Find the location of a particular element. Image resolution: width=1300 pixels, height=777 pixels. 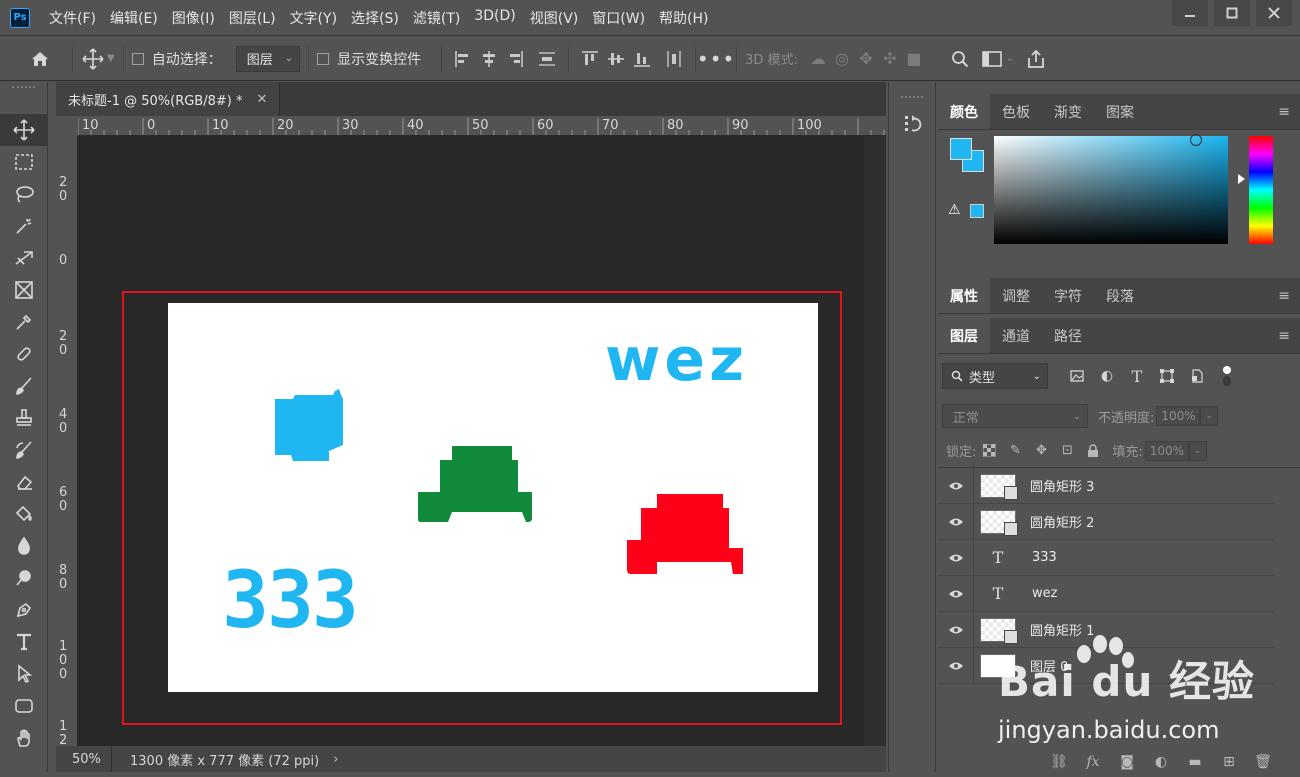

ruler-origin is located at coordinates (67, 126).